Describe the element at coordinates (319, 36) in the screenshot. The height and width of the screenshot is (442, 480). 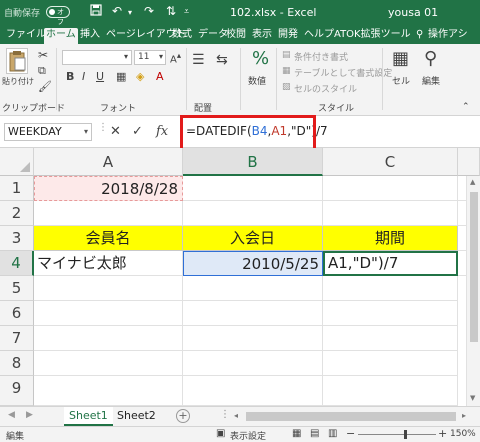
I see `tab-help: ヘルプ` at that location.